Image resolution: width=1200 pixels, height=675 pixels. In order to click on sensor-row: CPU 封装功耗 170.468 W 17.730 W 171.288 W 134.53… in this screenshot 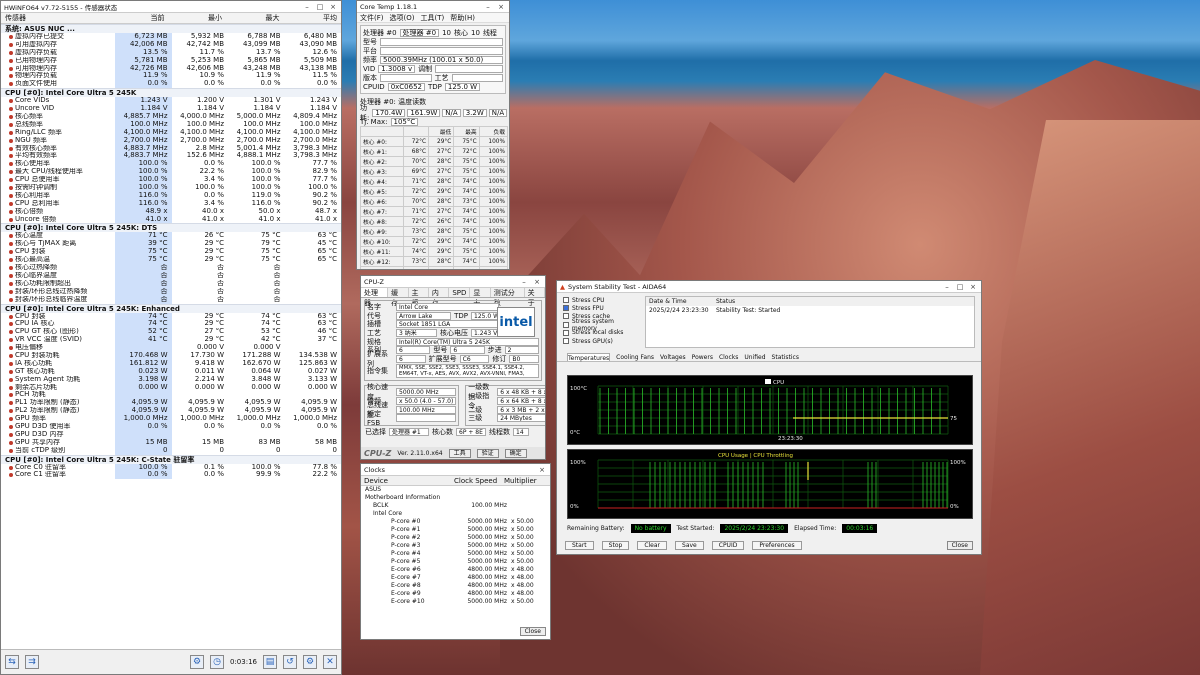, I will do `click(171, 355)`.